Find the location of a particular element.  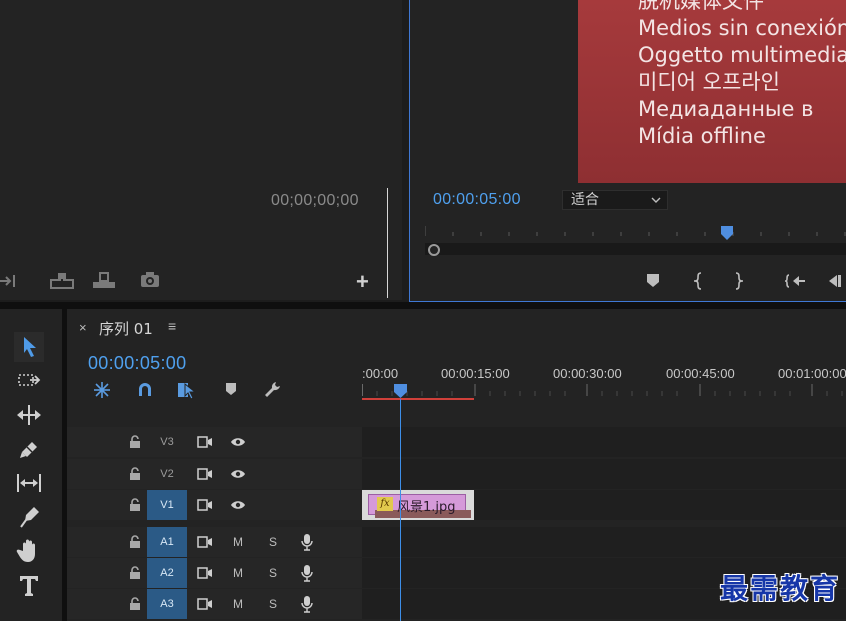

track-header-a2: A2 M S is located at coordinates (214, 573).